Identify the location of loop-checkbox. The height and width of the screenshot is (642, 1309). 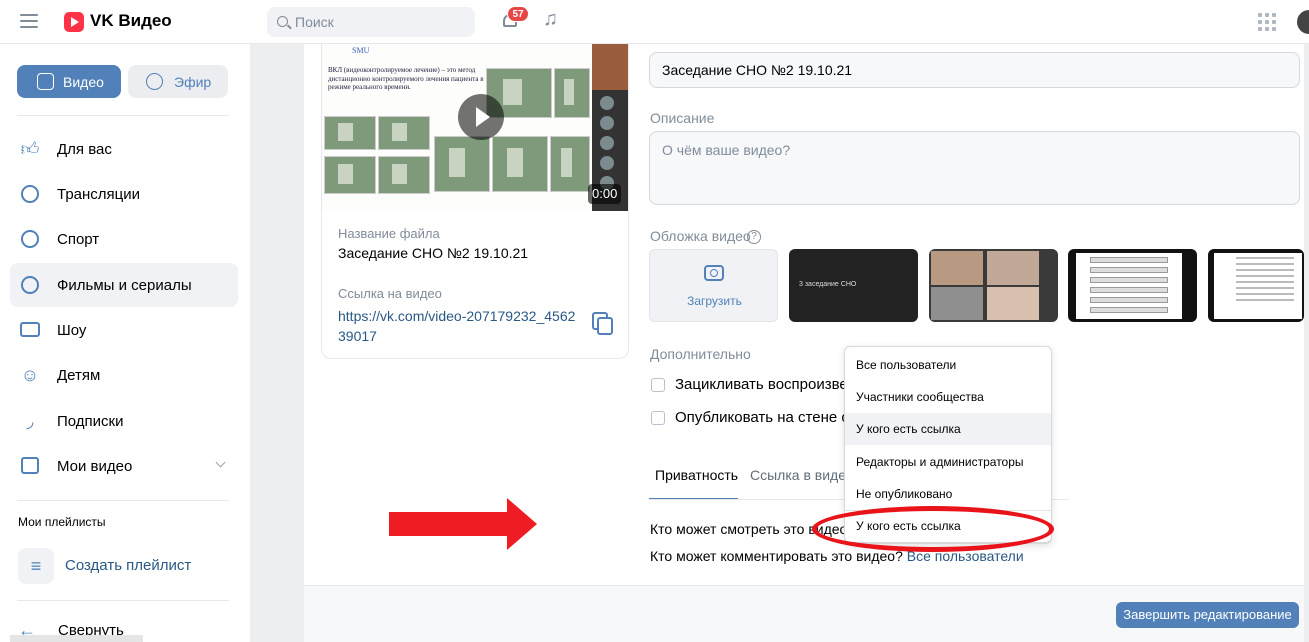
(658, 385).